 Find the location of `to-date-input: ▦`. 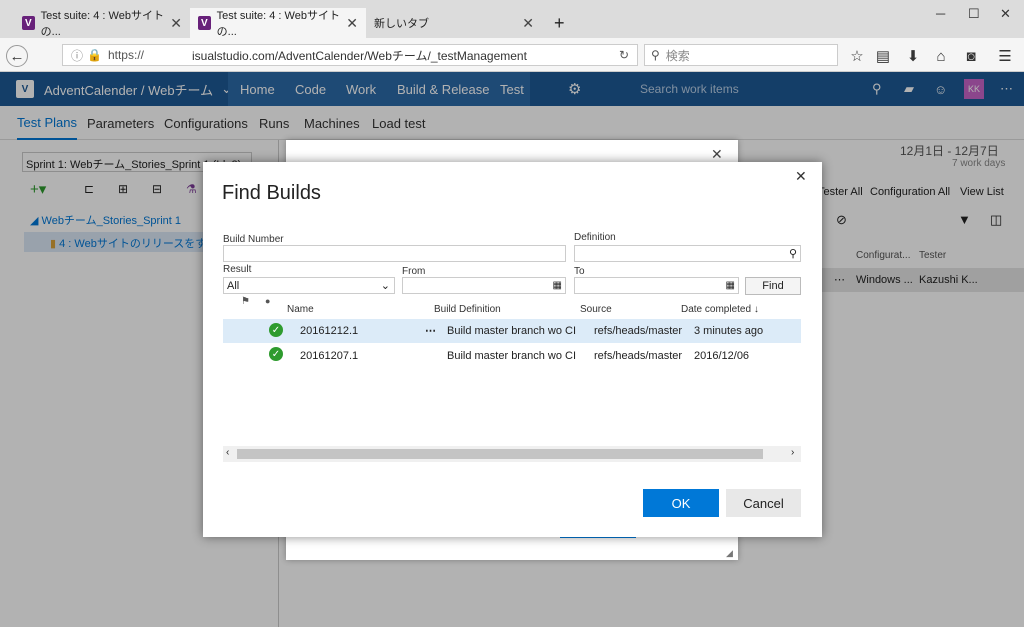

to-date-input: ▦ is located at coordinates (656, 285).